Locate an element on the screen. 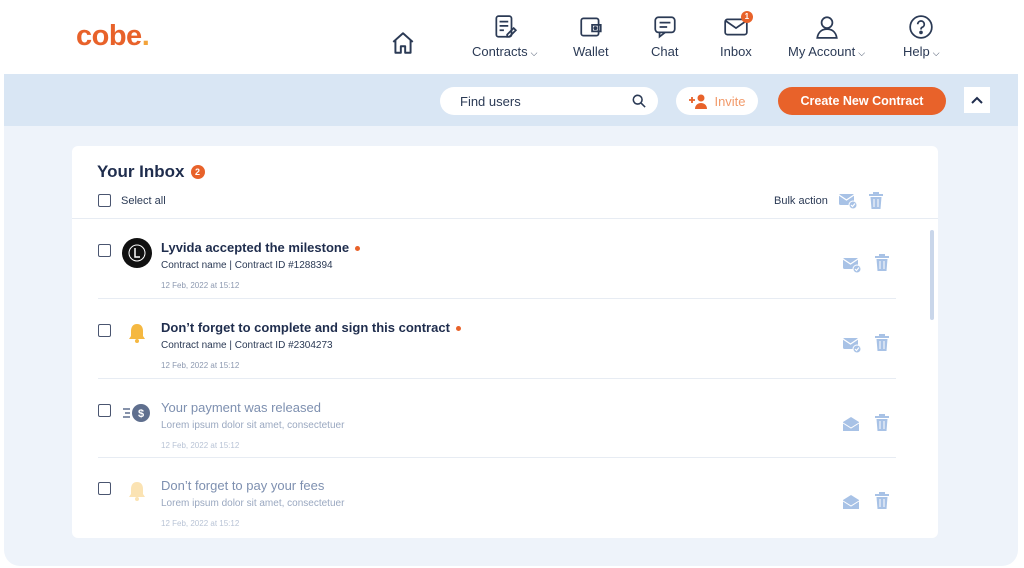  nav-help: Help ⌵ is located at coordinates (921, 36).